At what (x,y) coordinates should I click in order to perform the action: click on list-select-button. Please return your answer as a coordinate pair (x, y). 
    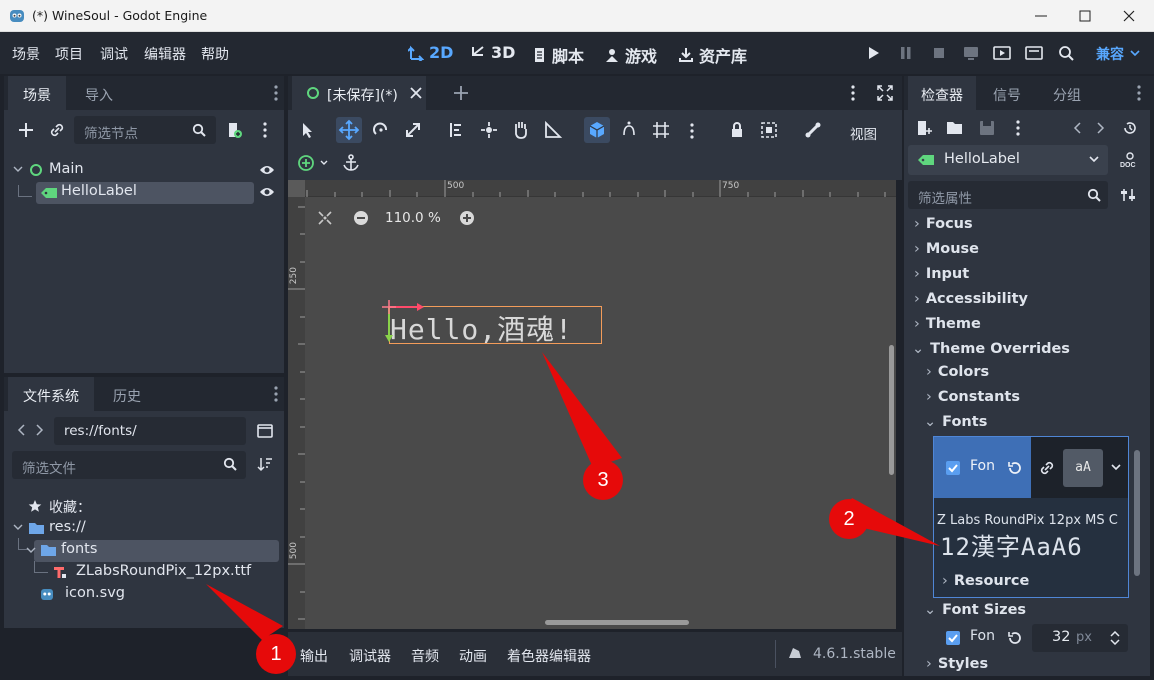
    Looking at the image, I should click on (457, 130).